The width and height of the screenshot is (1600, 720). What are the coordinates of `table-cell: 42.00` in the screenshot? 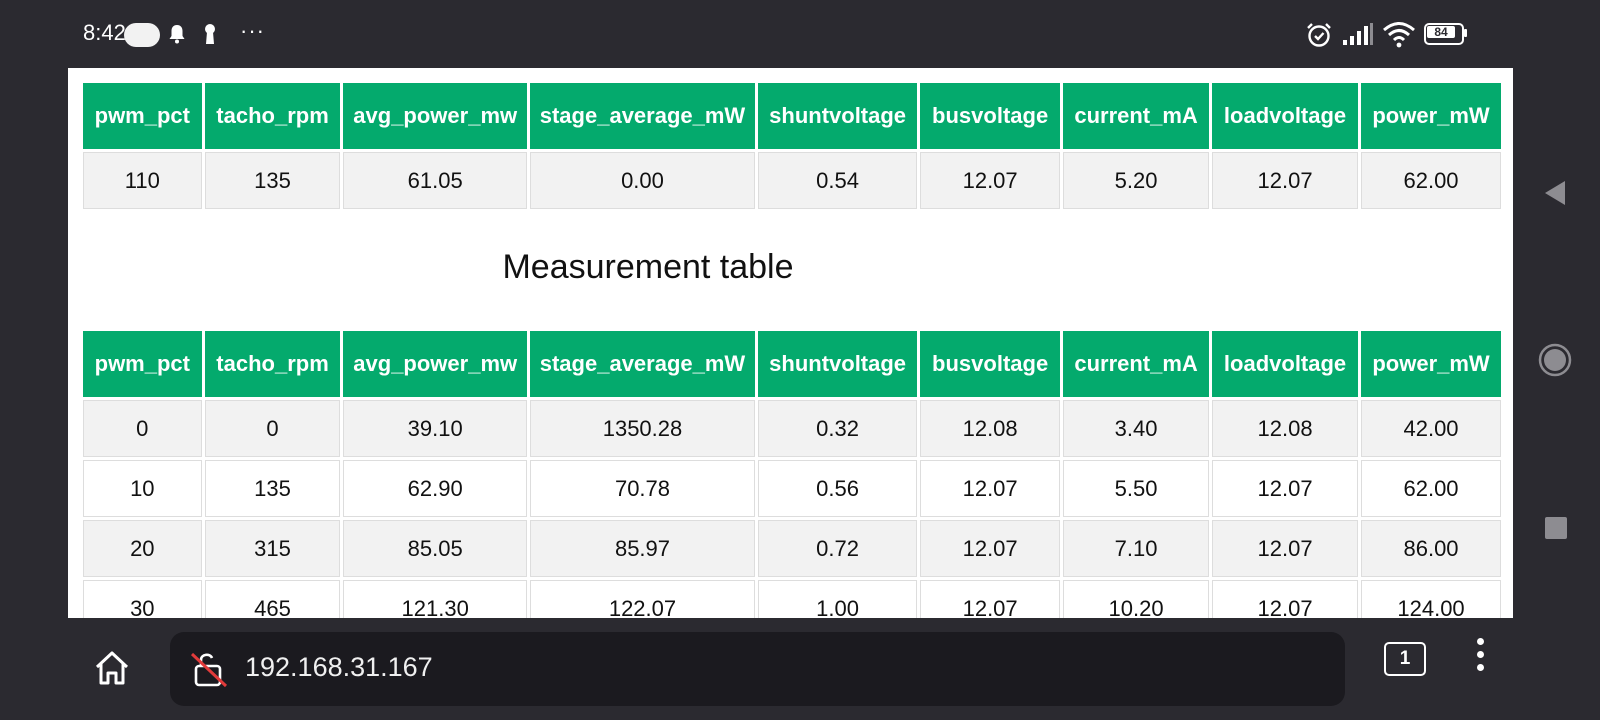 It's located at (1431, 428).